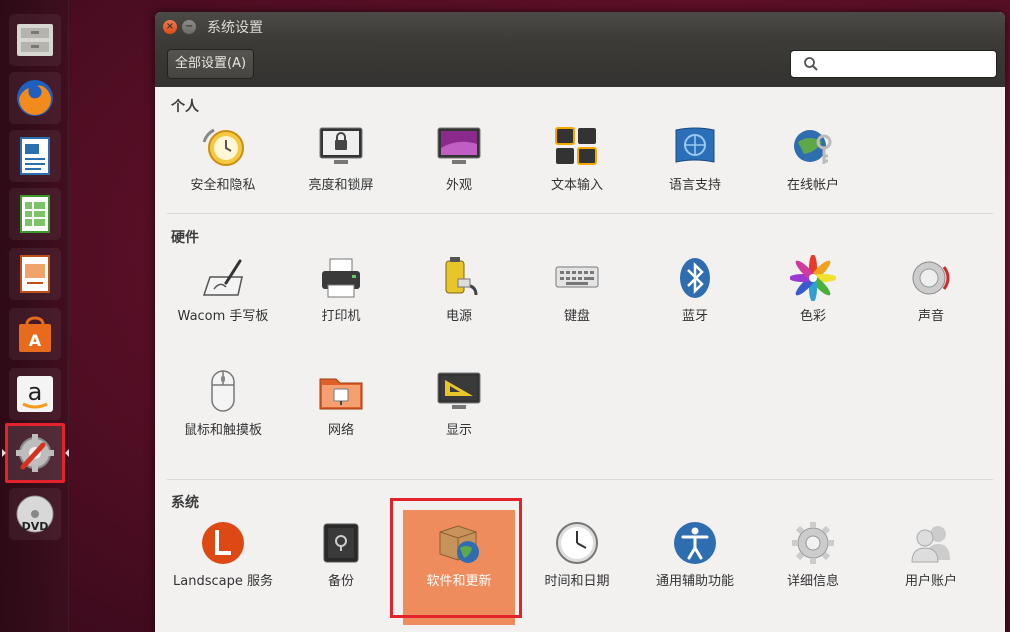  What do you see at coordinates (695, 278) in the screenshot?
I see `bluetooth-icon` at bounding box center [695, 278].